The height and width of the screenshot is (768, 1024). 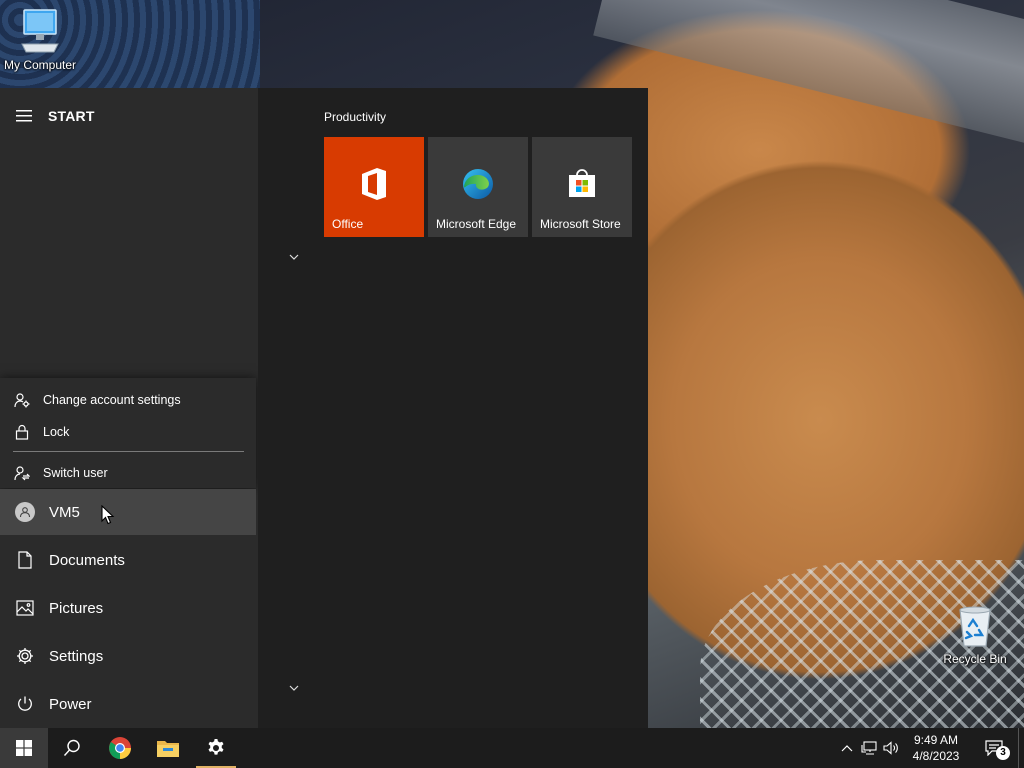 What do you see at coordinates (70, 704) in the screenshot?
I see `power-label: Power` at bounding box center [70, 704].